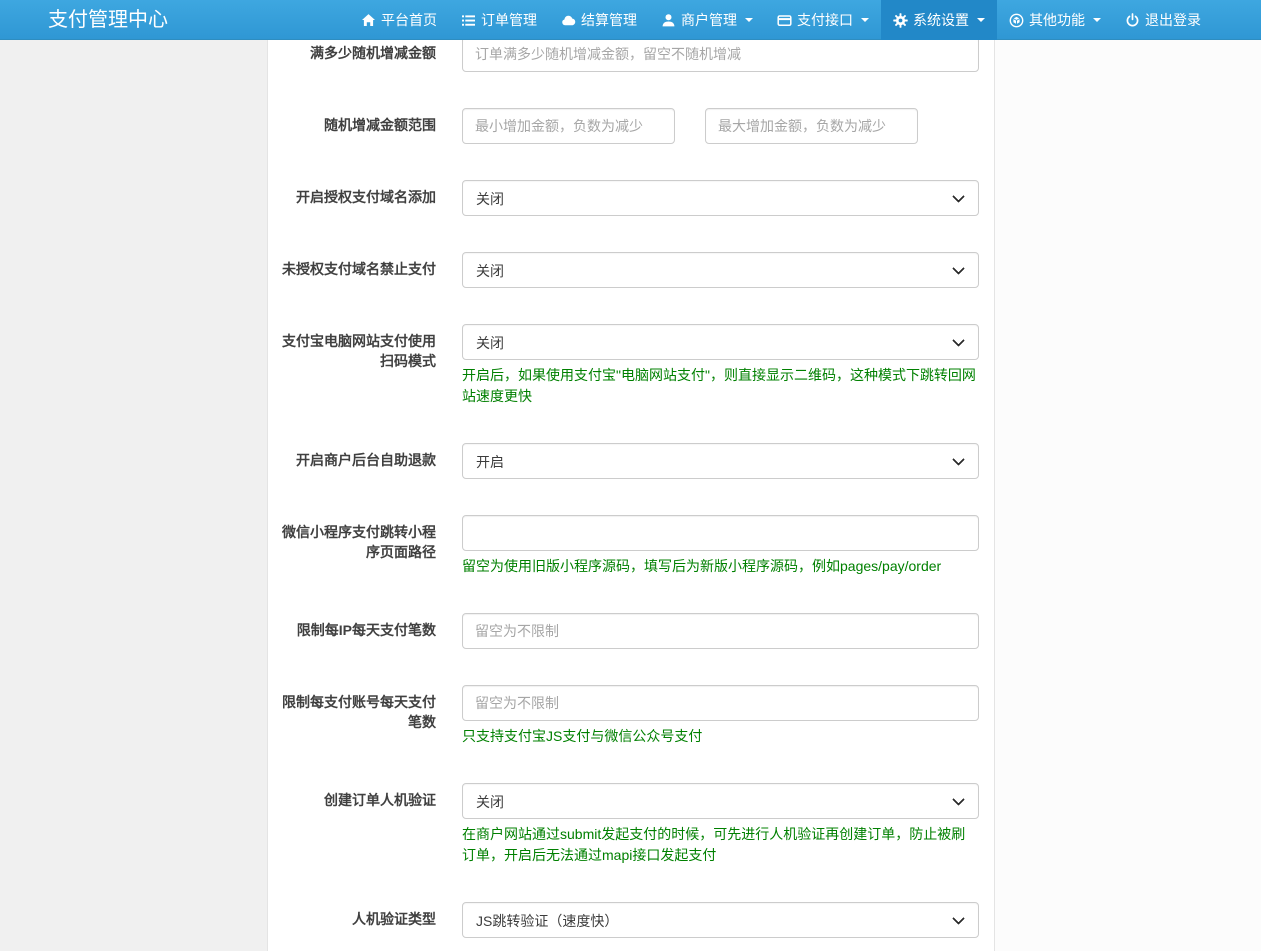  I want to click on auth-pay-domain-add-select: 关闭, so click(720, 198).